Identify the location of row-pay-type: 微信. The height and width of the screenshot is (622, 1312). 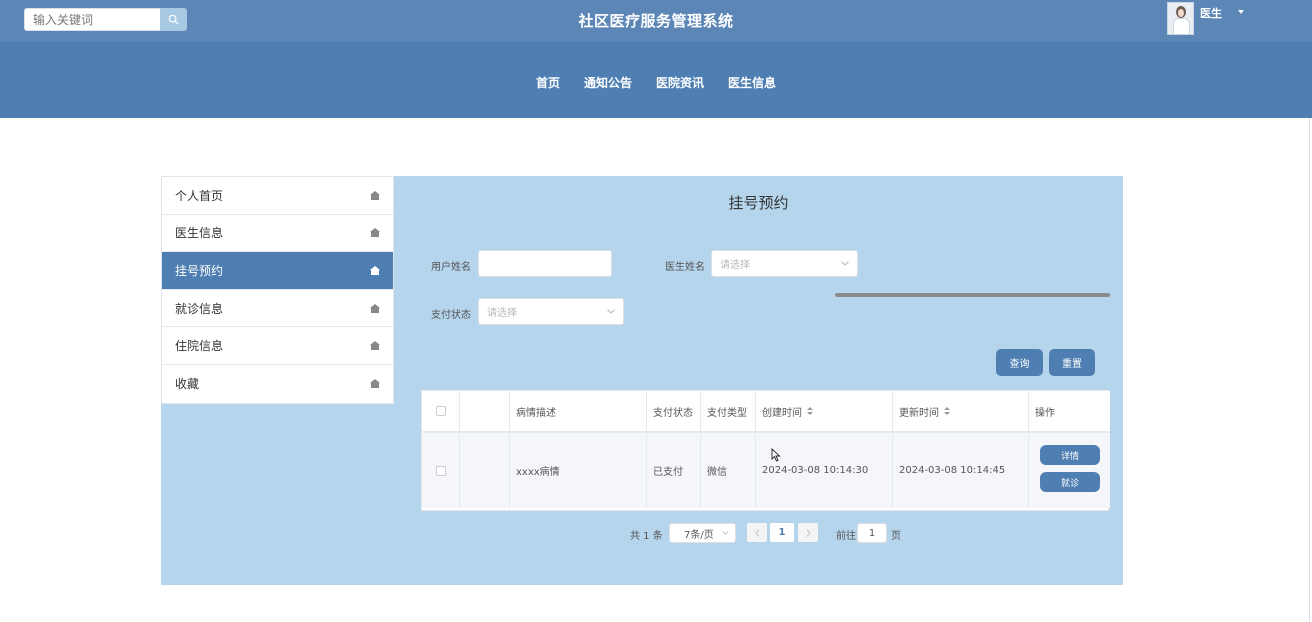
(728, 470).